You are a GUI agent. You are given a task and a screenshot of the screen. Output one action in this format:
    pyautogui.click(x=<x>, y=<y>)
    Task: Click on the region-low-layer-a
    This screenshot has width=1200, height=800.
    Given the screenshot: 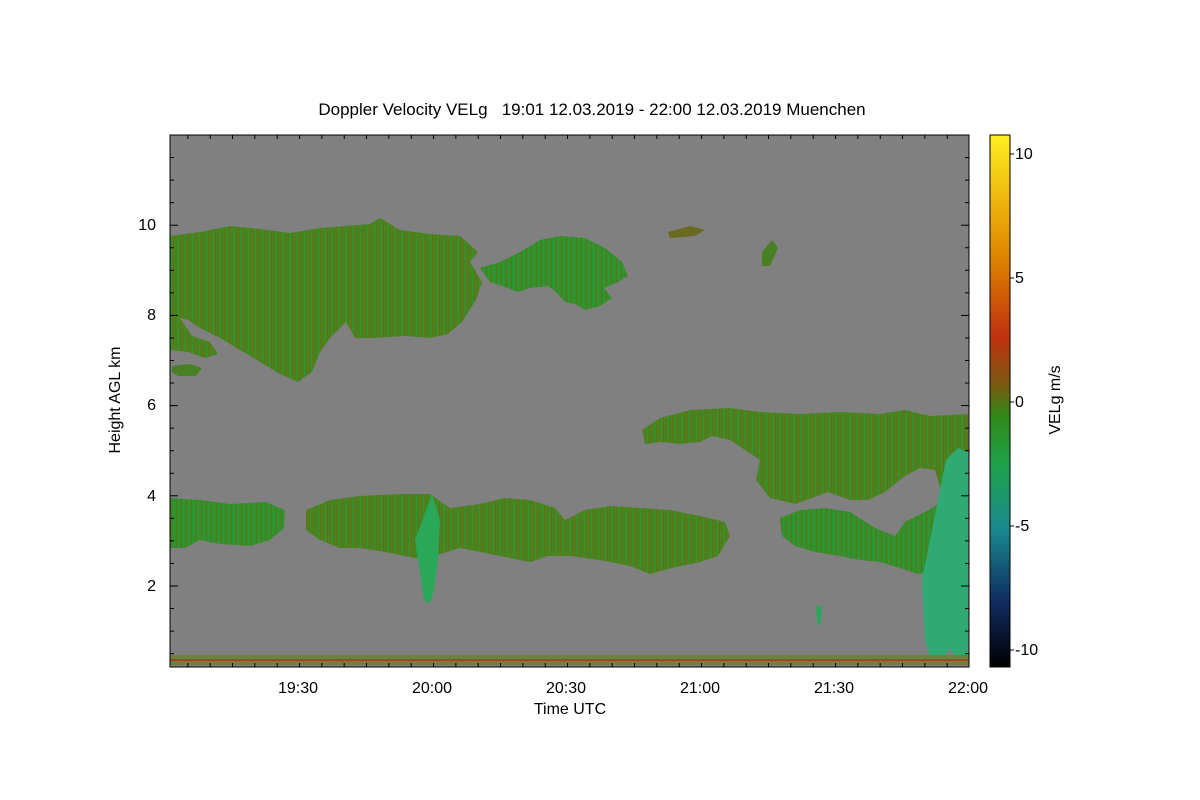 What is the action you would take?
    pyautogui.click(x=227, y=523)
    